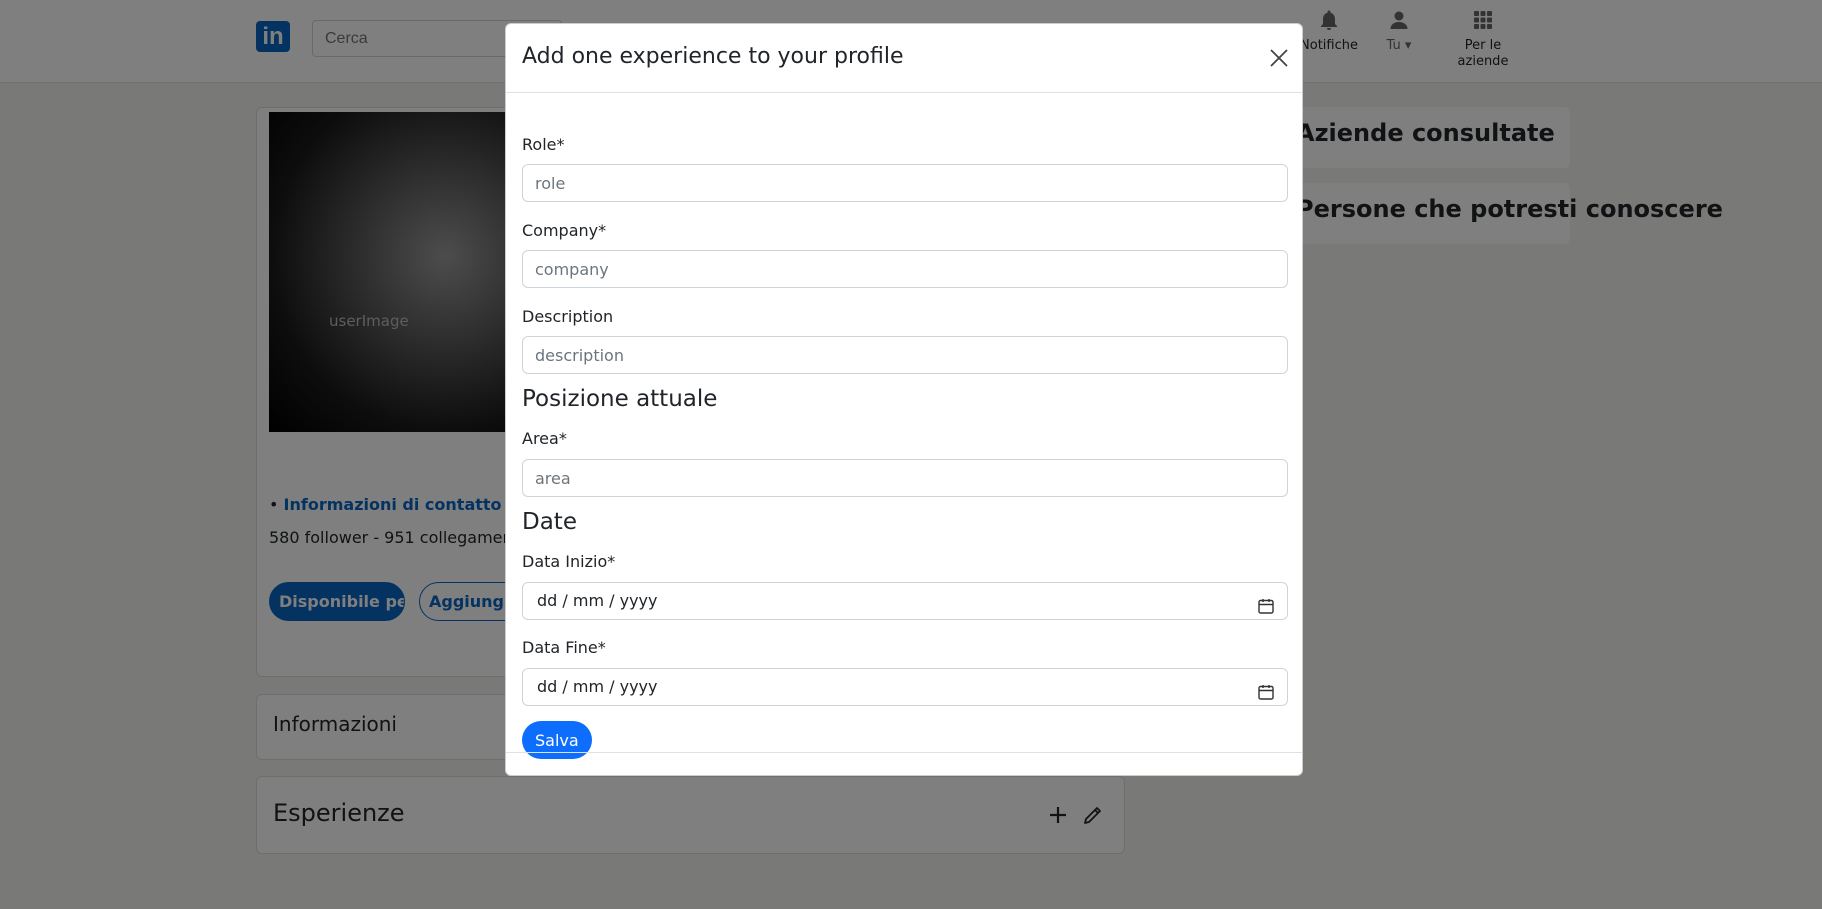 The width and height of the screenshot is (1822, 909). I want to click on current-position-heading: Posizione attuale, so click(620, 399).